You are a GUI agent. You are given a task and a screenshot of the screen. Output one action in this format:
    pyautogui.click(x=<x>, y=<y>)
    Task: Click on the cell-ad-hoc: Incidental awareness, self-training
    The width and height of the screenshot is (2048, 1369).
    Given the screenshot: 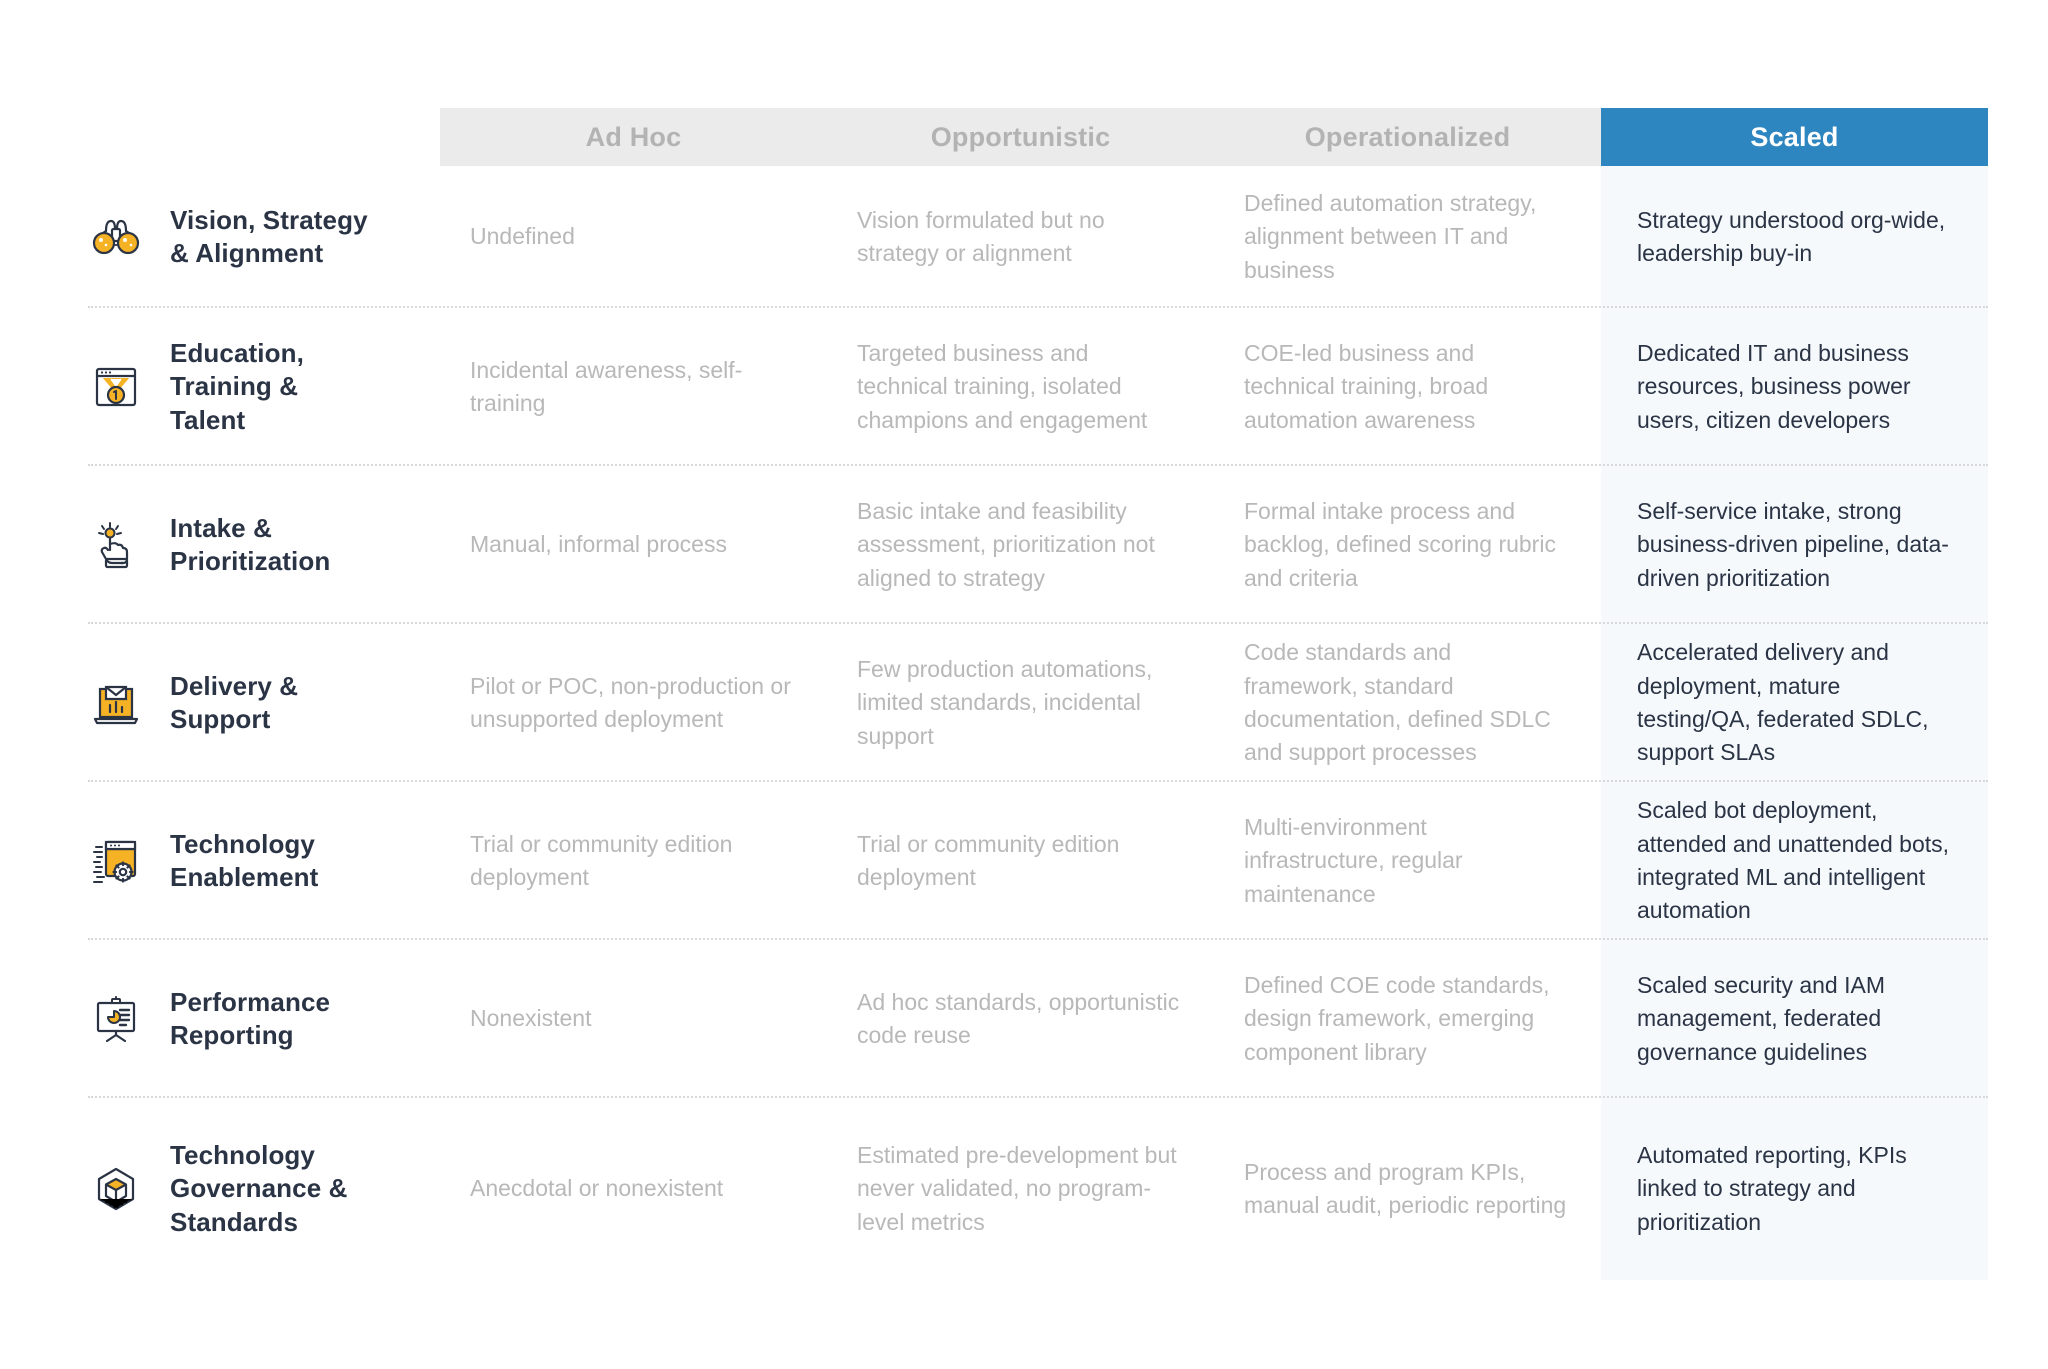 What is the action you would take?
    pyautogui.click(x=606, y=386)
    